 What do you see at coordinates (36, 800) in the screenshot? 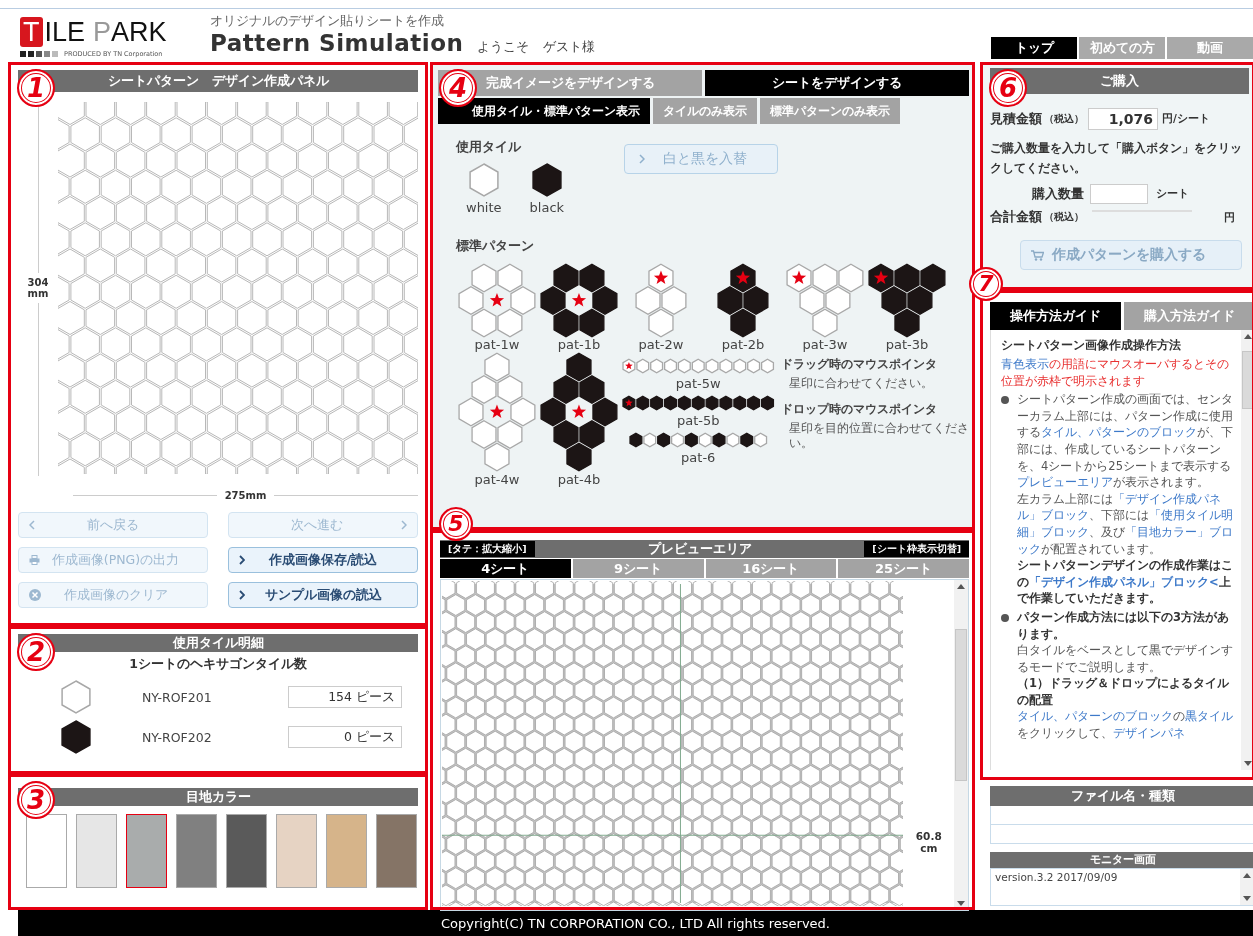
I see `number-marker: 3` at bounding box center [36, 800].